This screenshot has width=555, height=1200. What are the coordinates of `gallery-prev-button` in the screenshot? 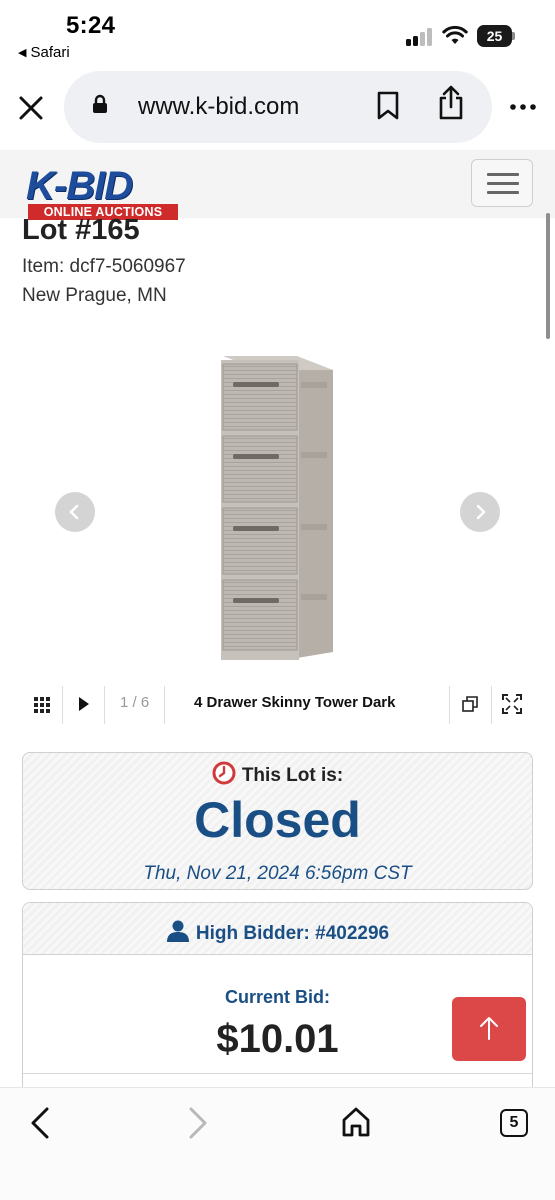 It's located at (75, 512).